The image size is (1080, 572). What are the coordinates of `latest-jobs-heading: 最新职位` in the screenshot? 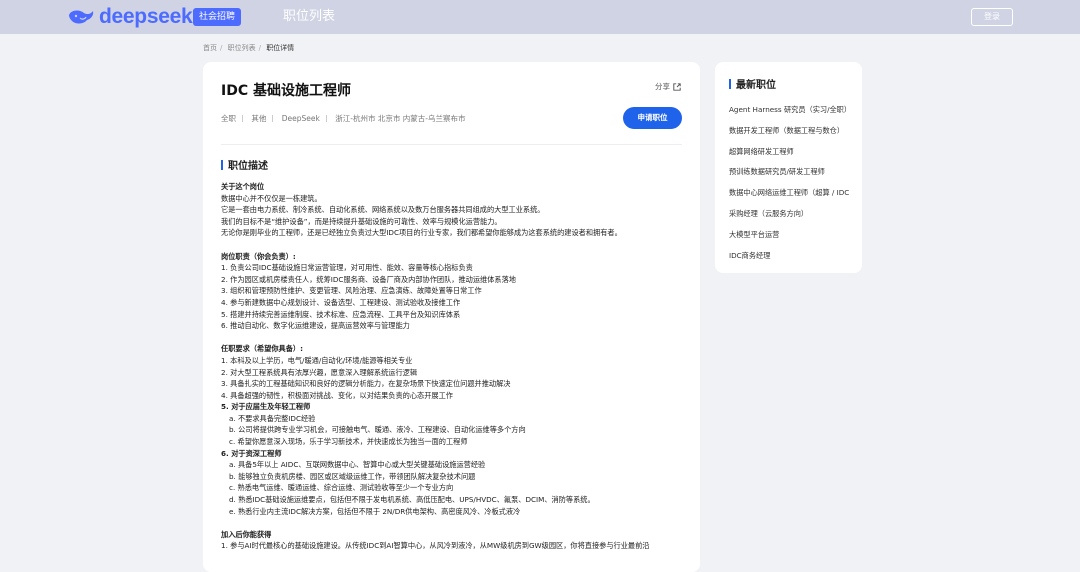 It's located at (752, 83).